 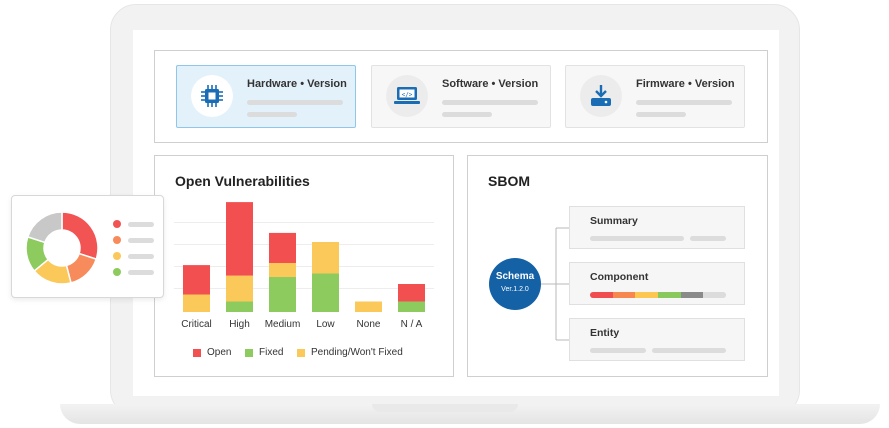 I want to click on legend-fixed: Fixed, so click(x=264, y=352).